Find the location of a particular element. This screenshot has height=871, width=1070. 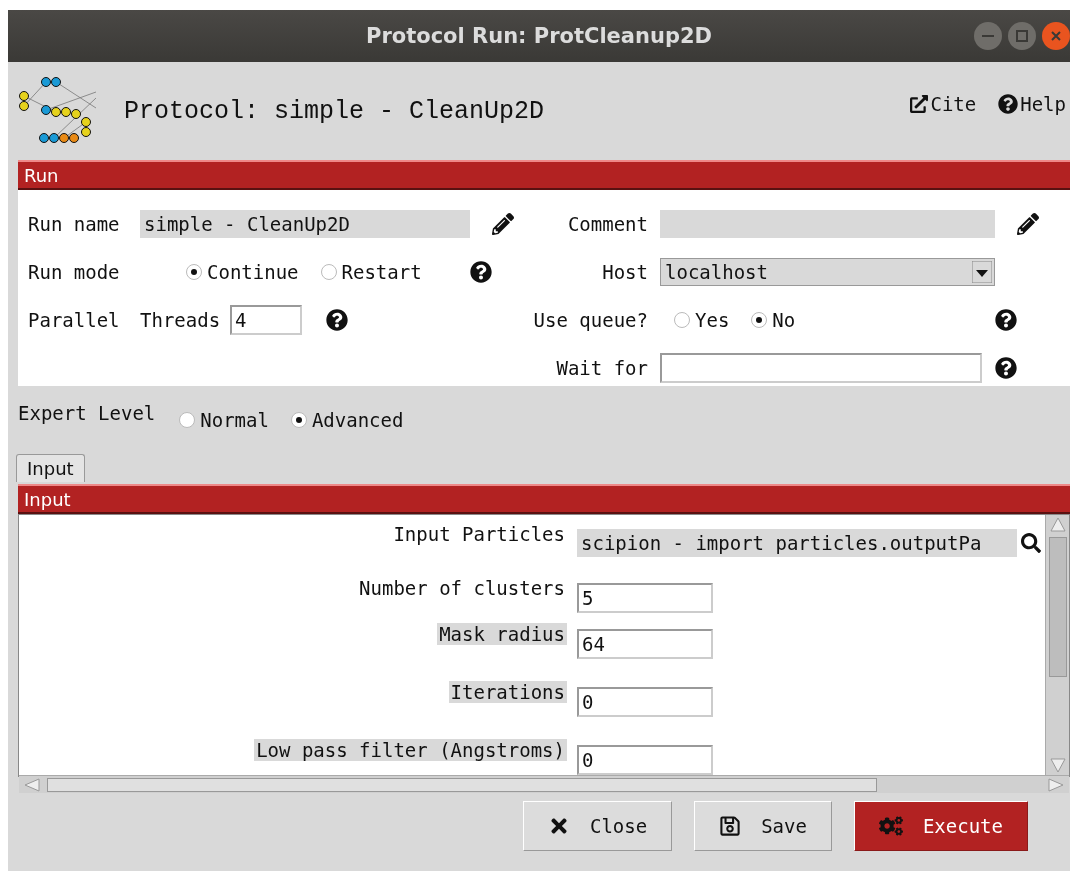

field-label: Expert Level is located at coordinates (87, 413).